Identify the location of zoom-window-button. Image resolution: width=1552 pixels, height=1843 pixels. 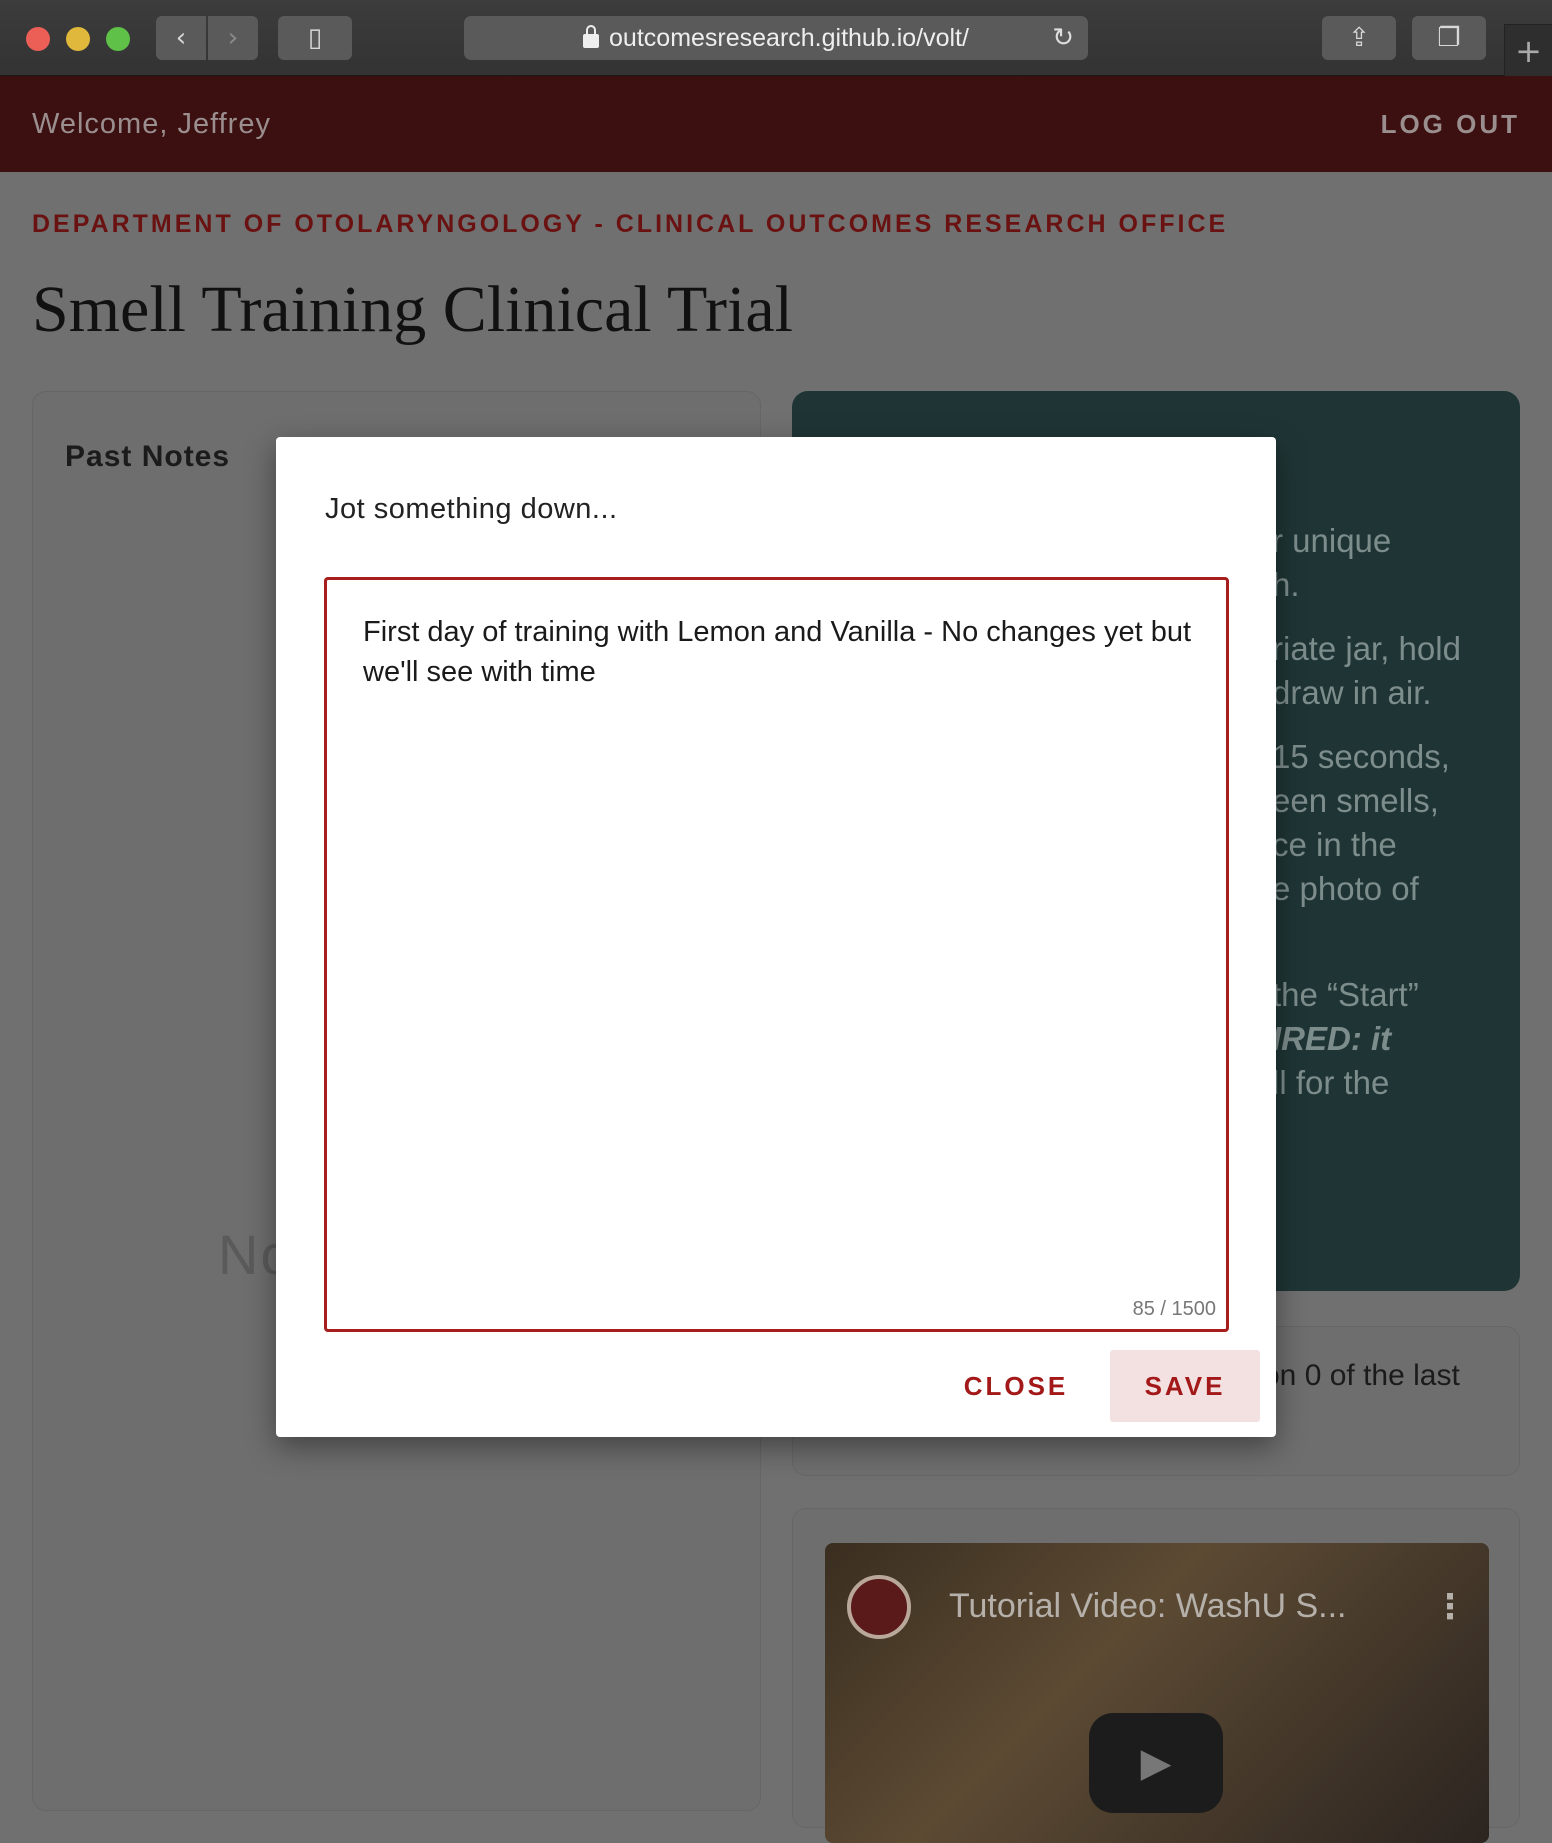
(118, 39).